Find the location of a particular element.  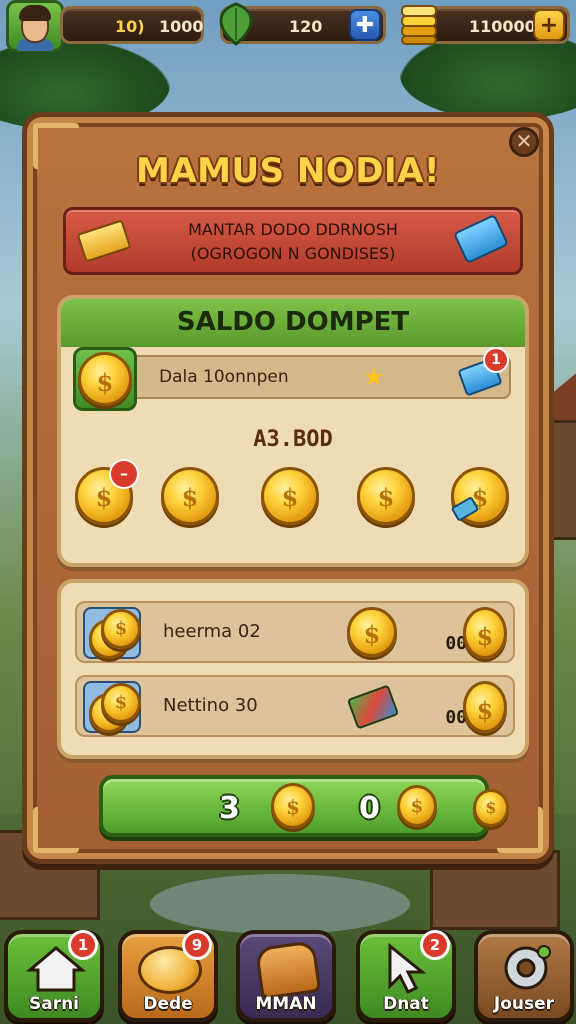

plus-icon: + is located at coordinates (549, 25).